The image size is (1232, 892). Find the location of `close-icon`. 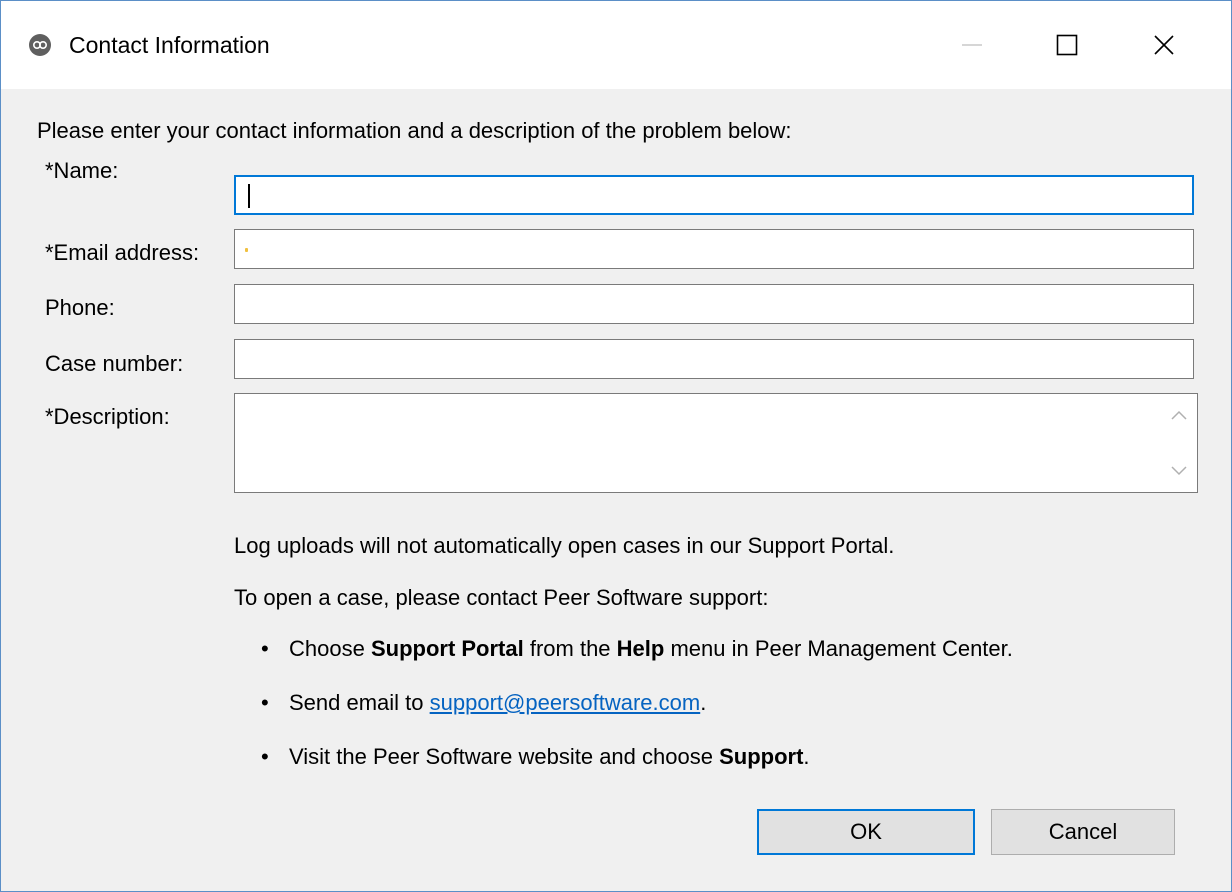

close-icon is located at coordinates (1164, 45).